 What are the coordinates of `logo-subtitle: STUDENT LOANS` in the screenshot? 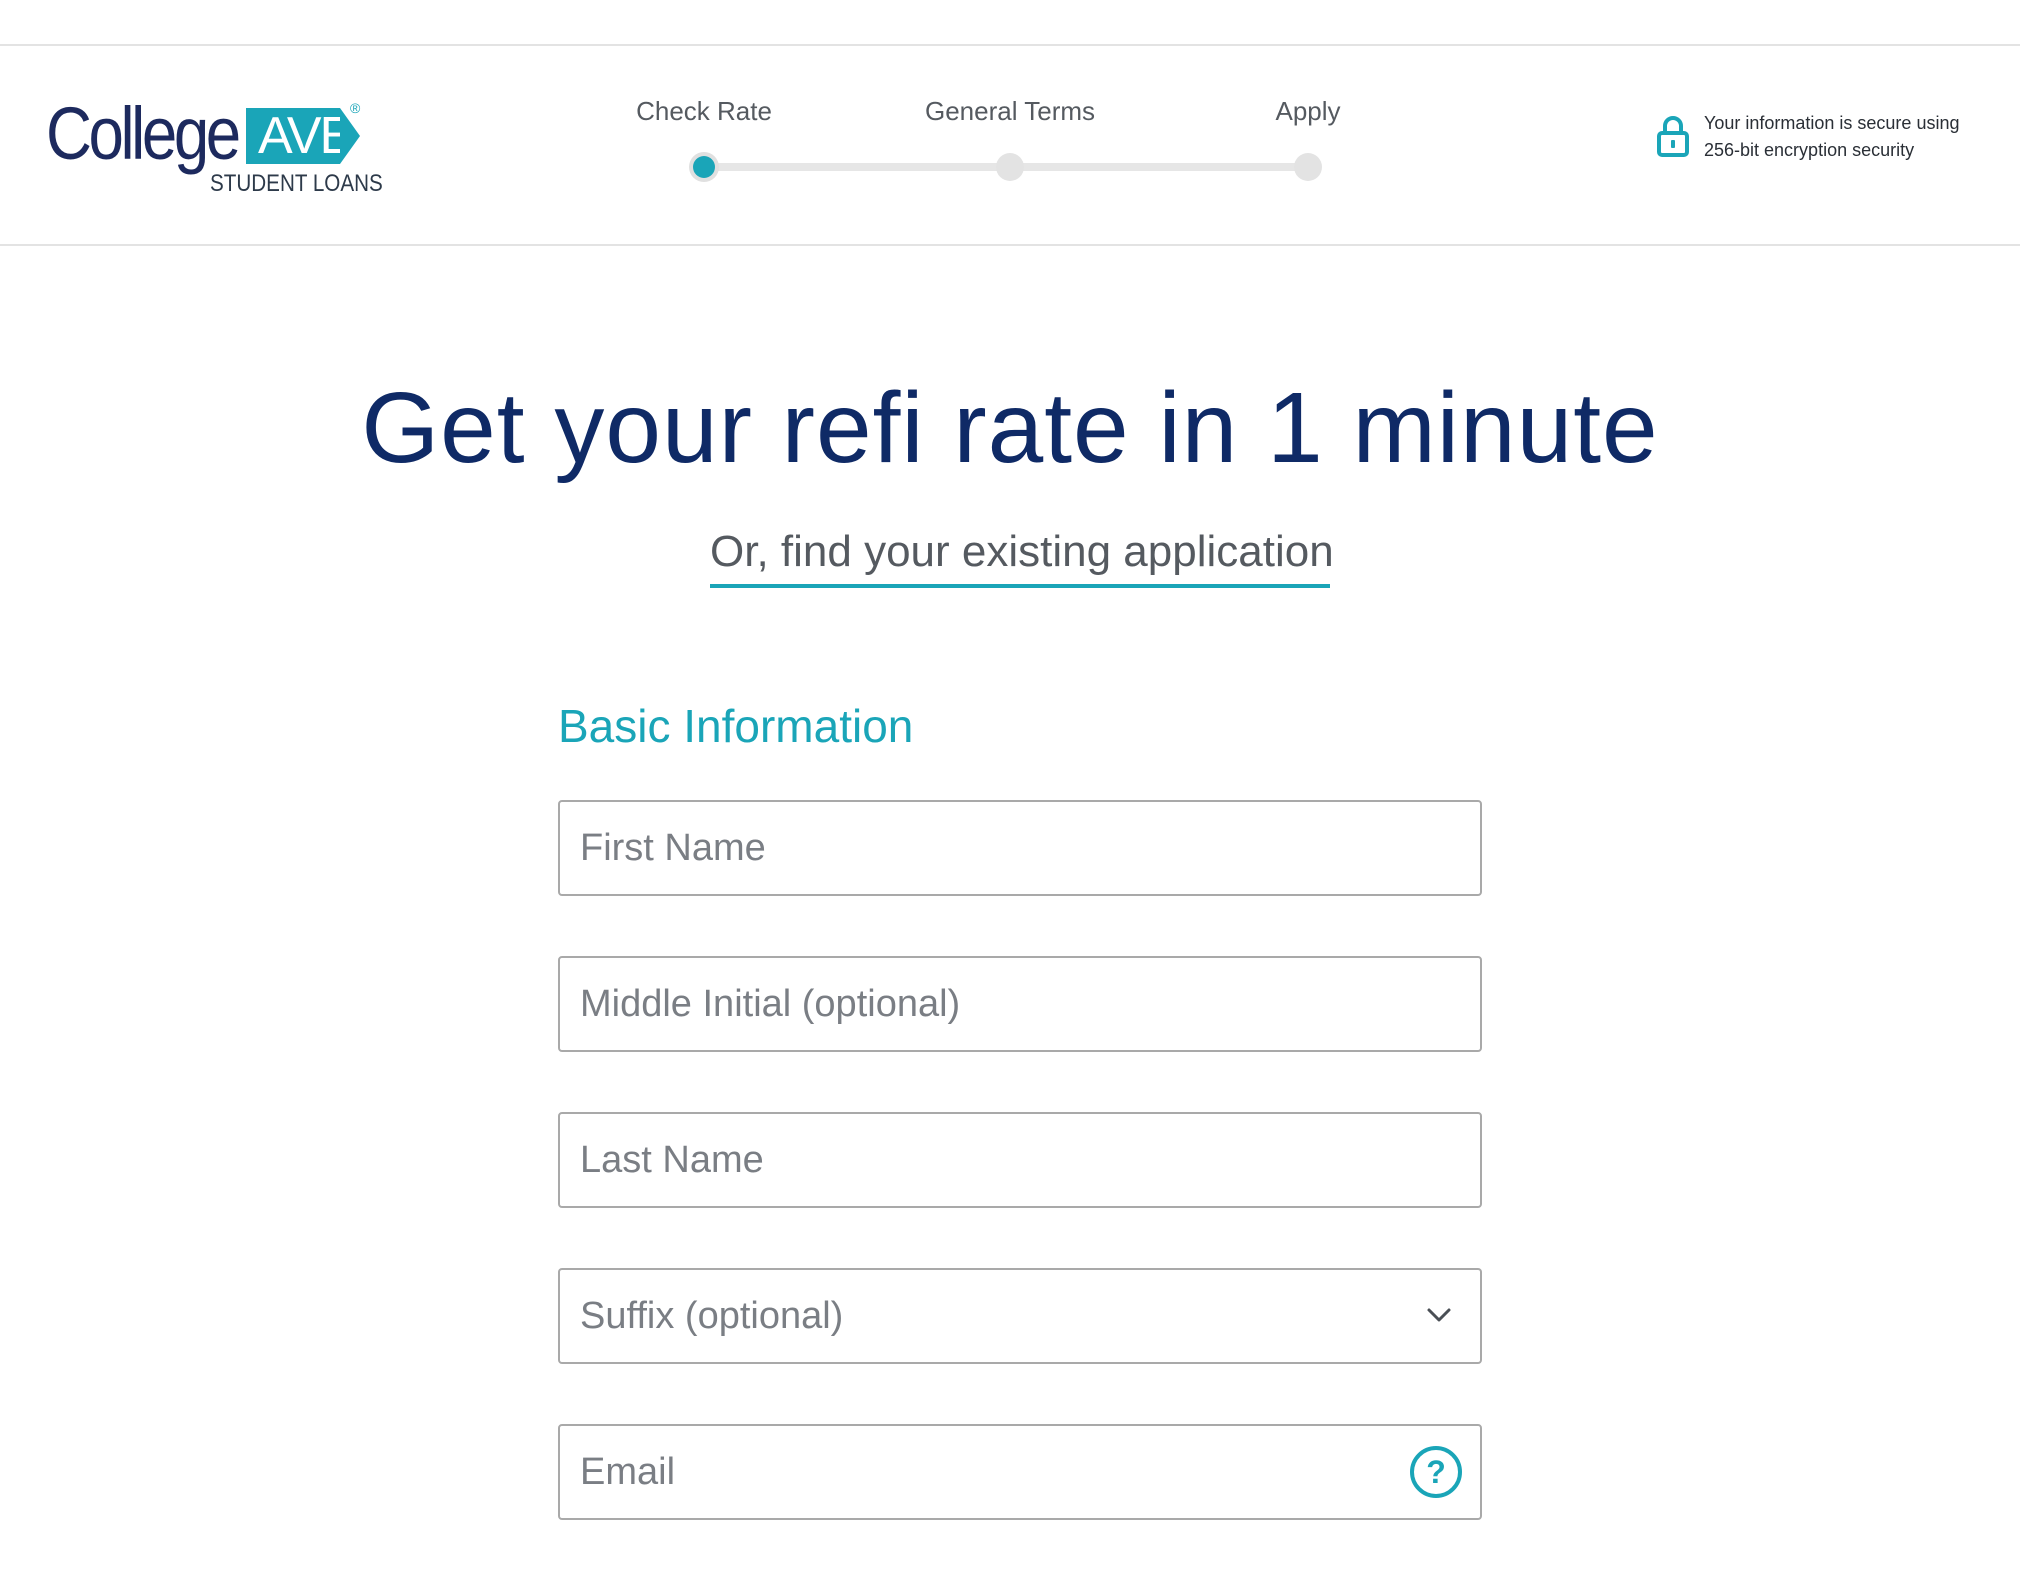 It's located at (296, 183).